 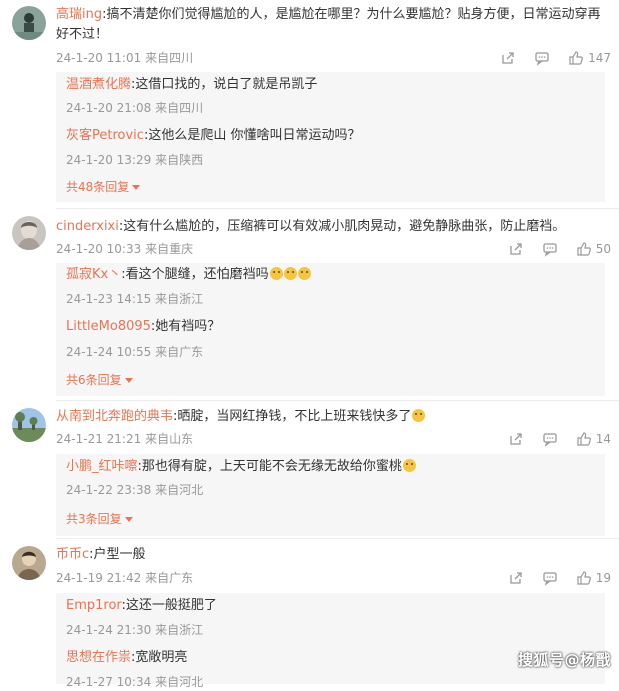 I want to click on more-replies-label: 共48条回复, so click(x=98, y=187).